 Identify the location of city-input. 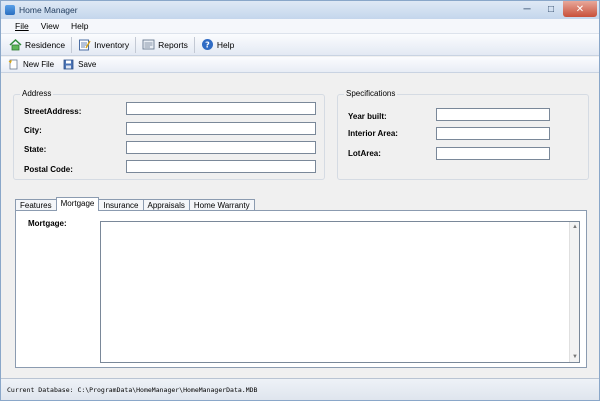
(221, 128).